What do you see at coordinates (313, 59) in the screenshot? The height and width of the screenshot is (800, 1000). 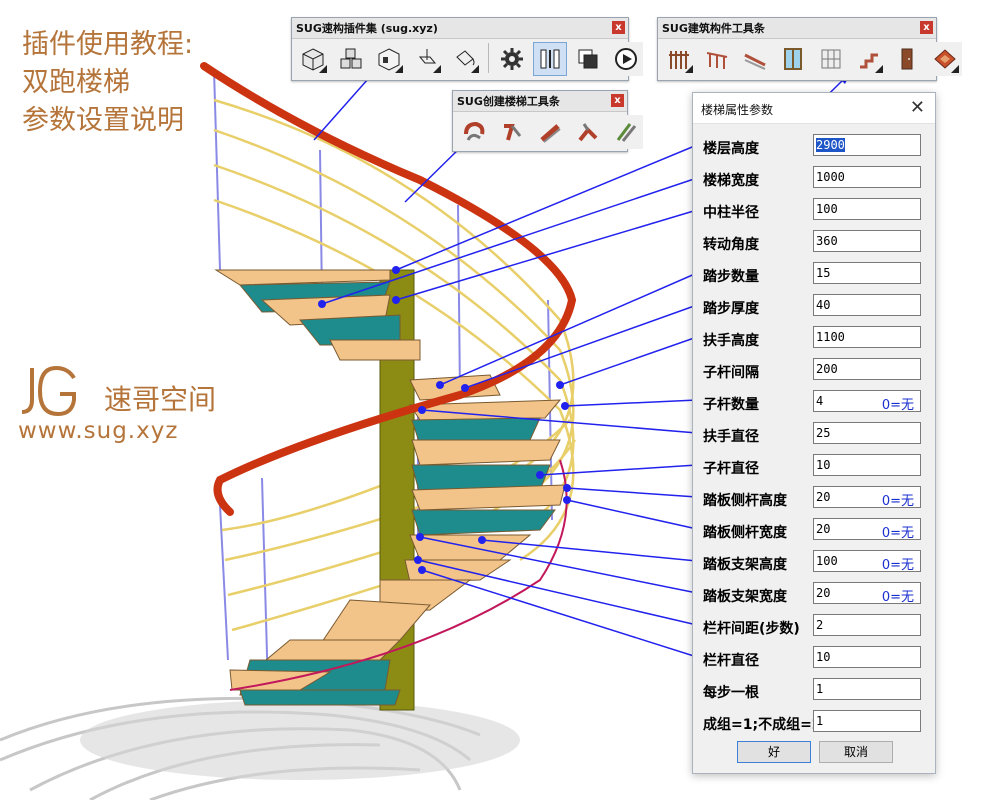 I see `box-tool-button` at bounding box center [313, 59].